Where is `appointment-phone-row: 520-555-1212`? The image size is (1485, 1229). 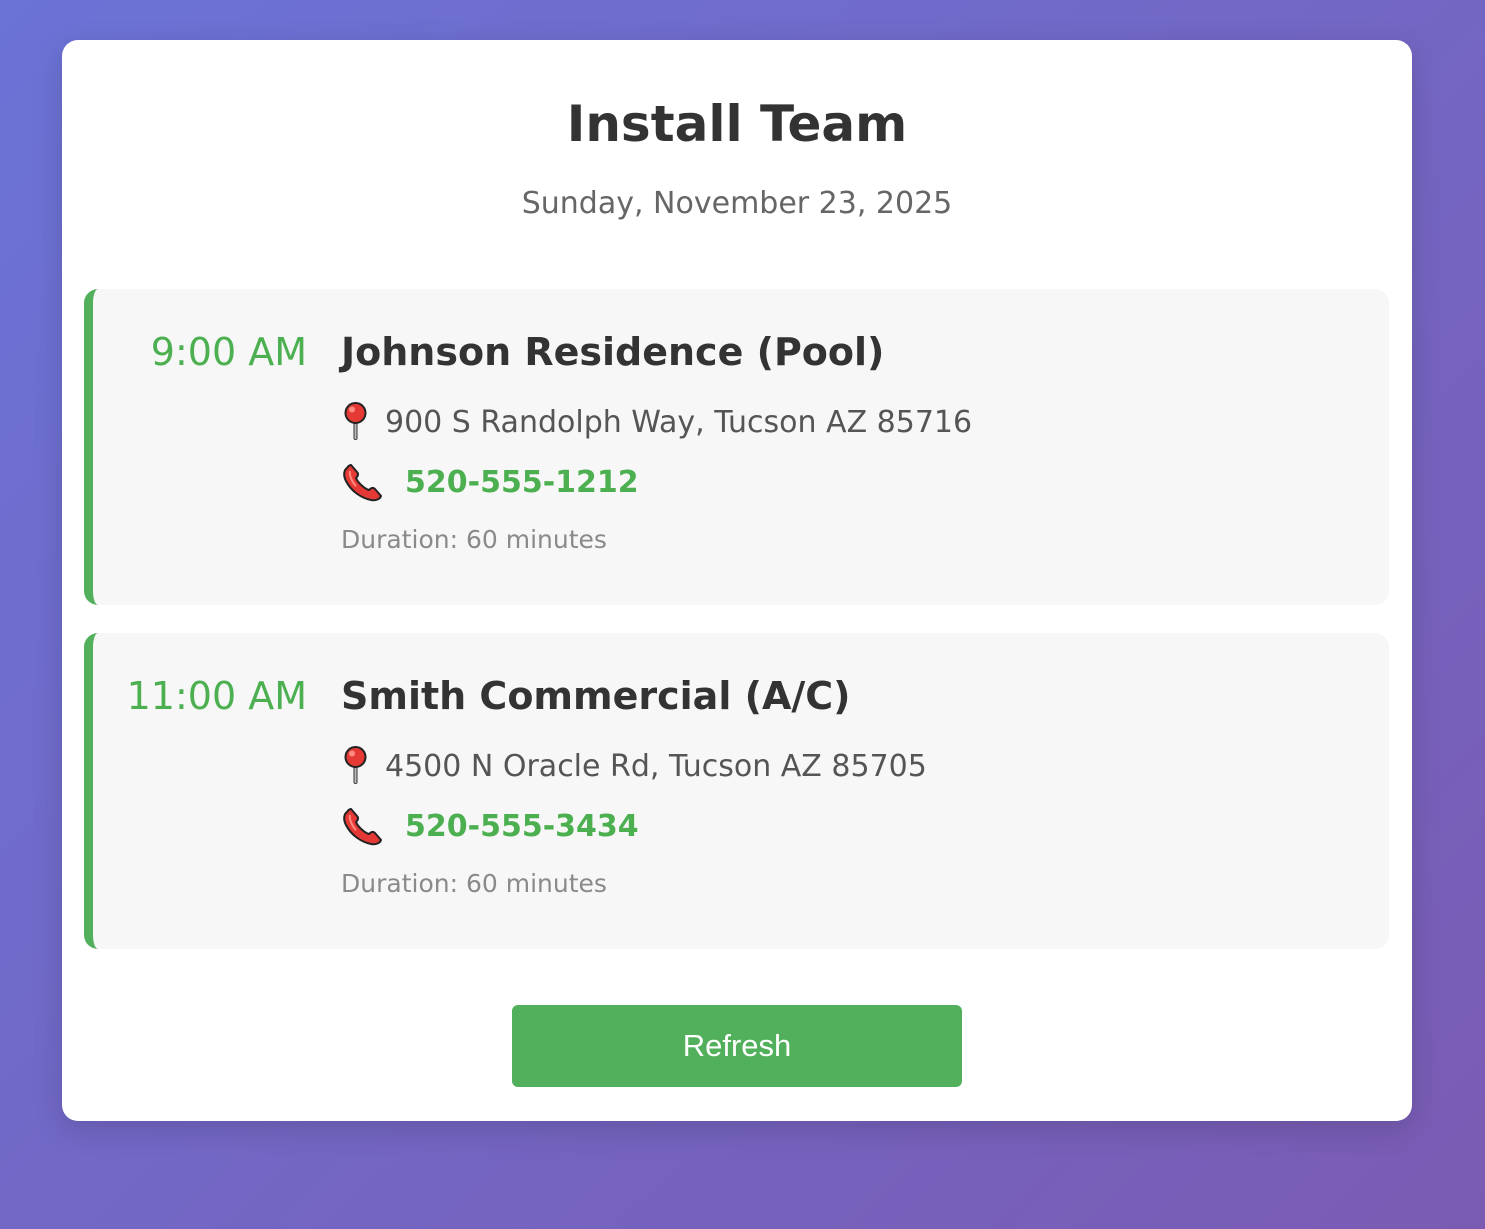 appointment-phone-row: 520-555-1212 is located at coordinates (490, 482).